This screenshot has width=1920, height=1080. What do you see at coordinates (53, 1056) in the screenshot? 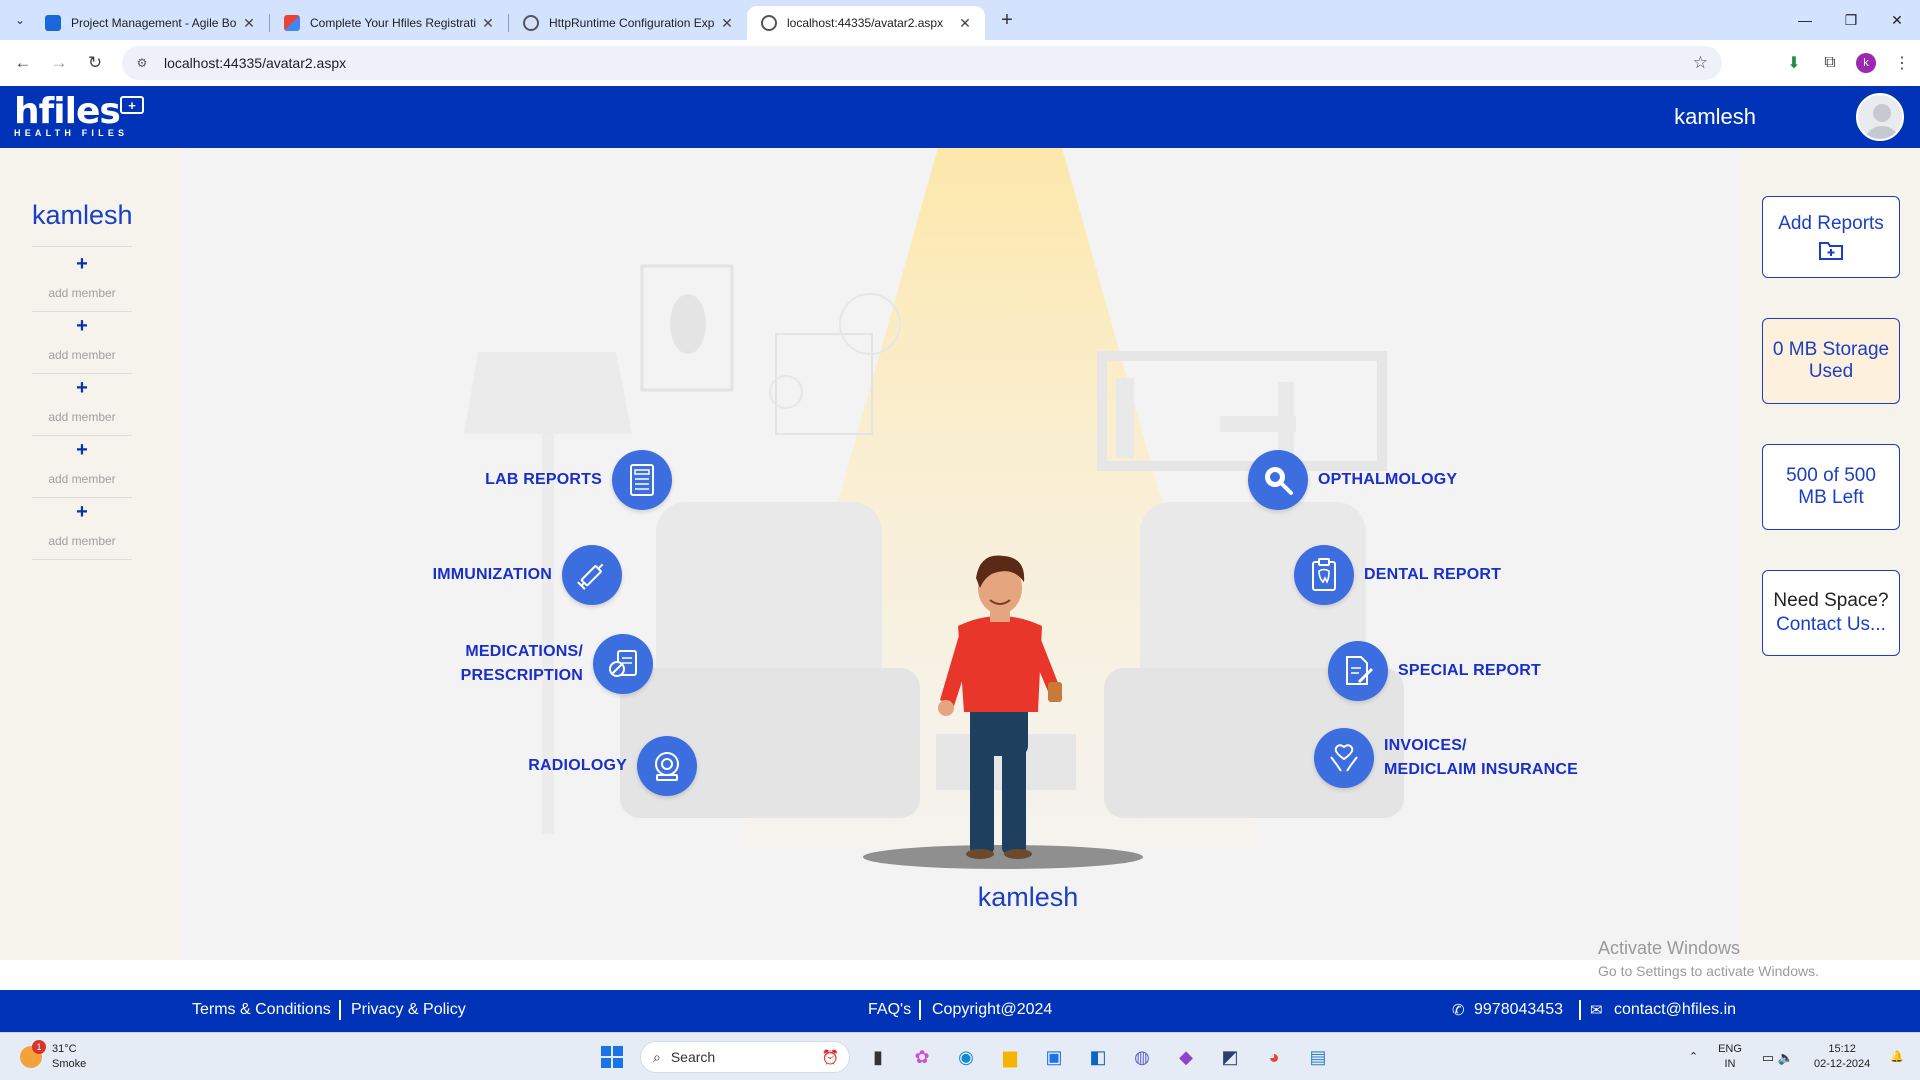
I see `weather-widget: 1 31°C Smoke` at bounding box center [53, 1056].